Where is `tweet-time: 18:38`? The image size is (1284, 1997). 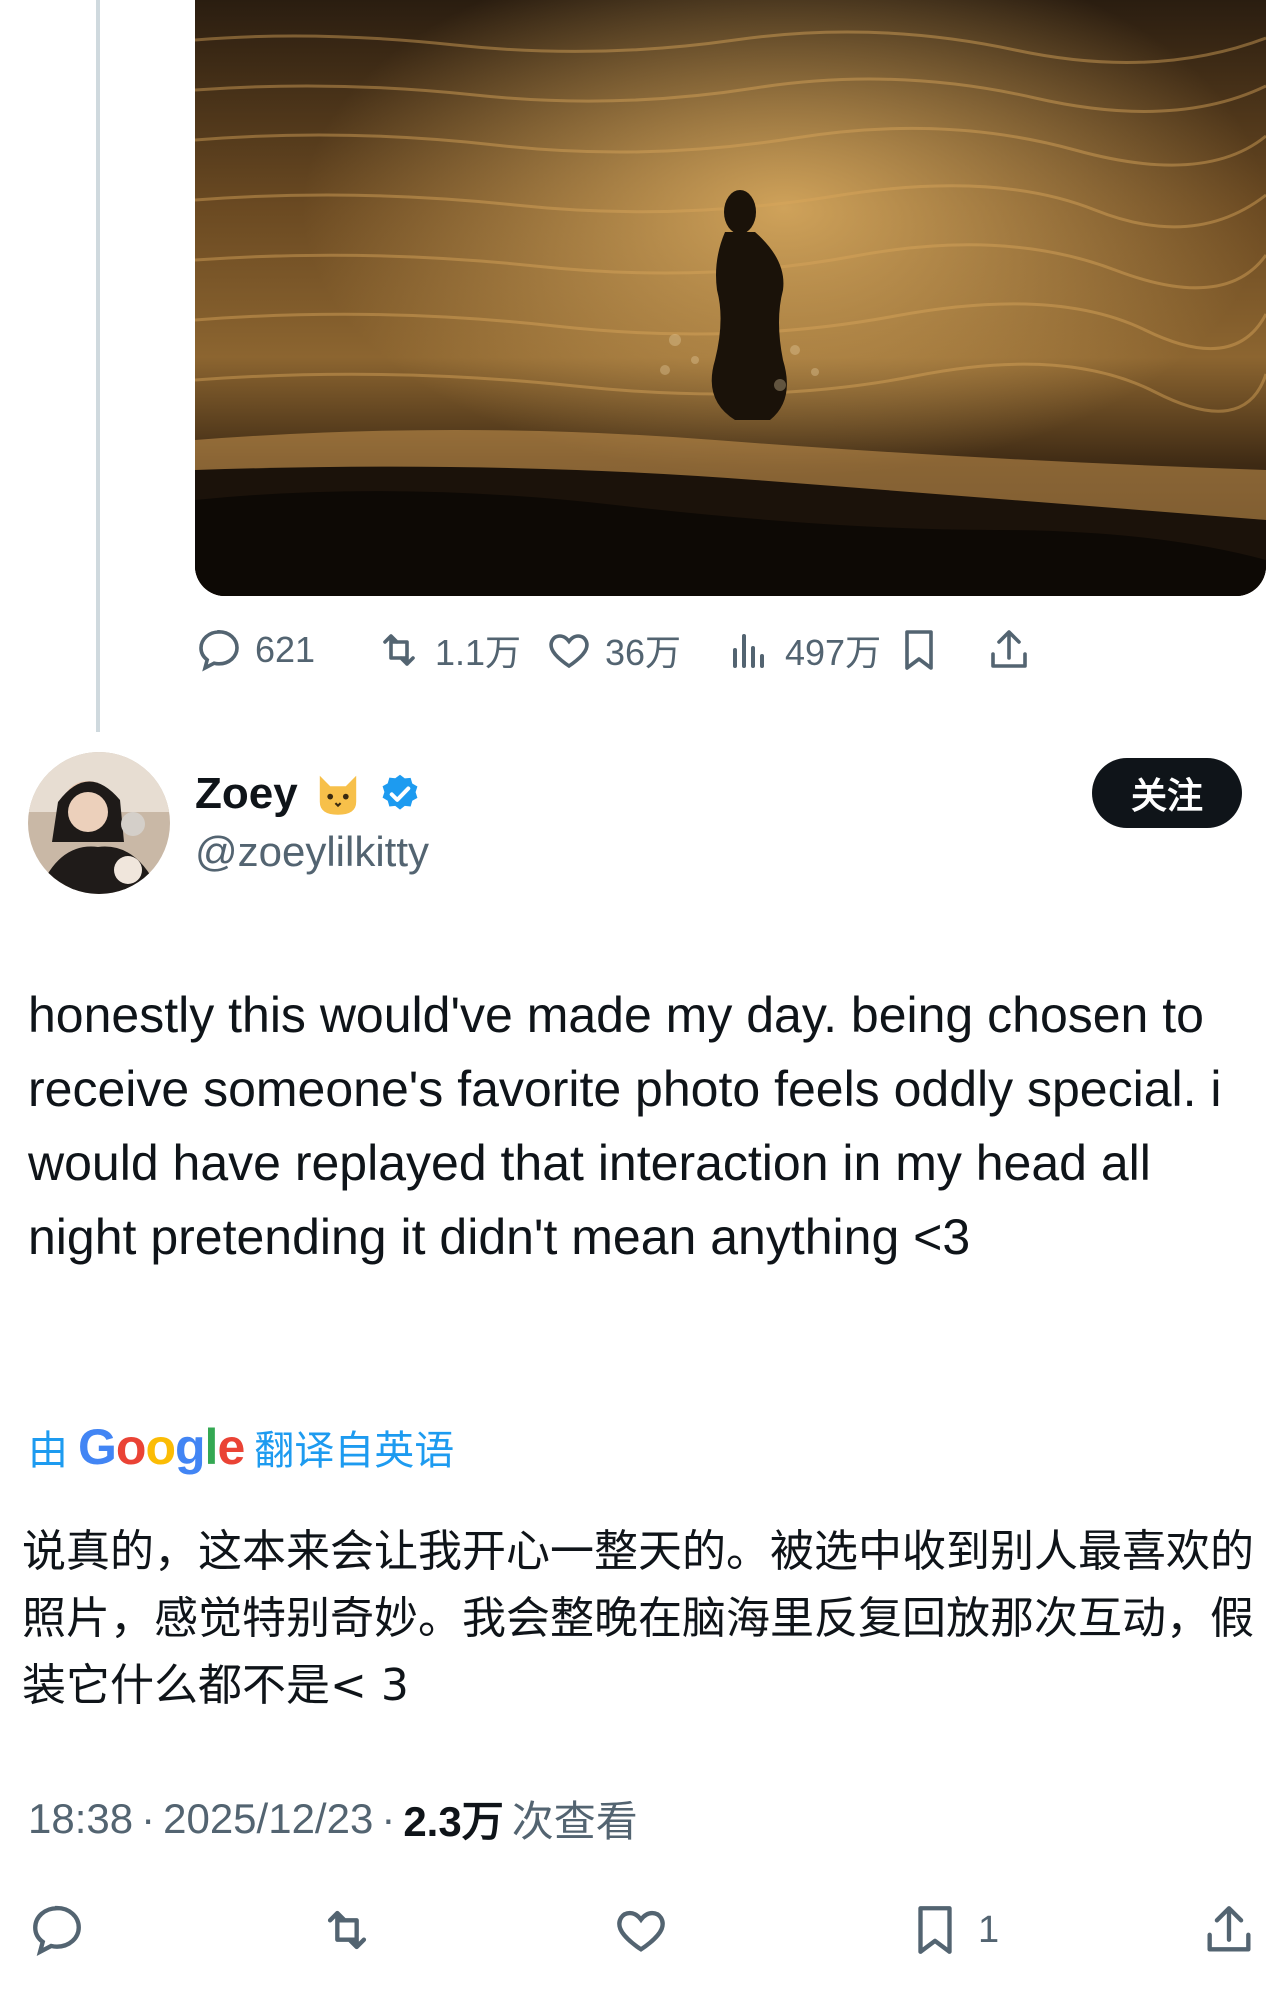 tweet-time: 18:38 is located at coordinates (80, 1819).